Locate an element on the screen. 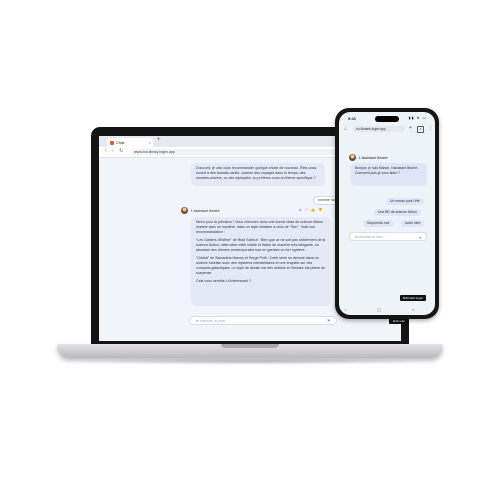  favicon-icon is located at coordinates (112, 142).